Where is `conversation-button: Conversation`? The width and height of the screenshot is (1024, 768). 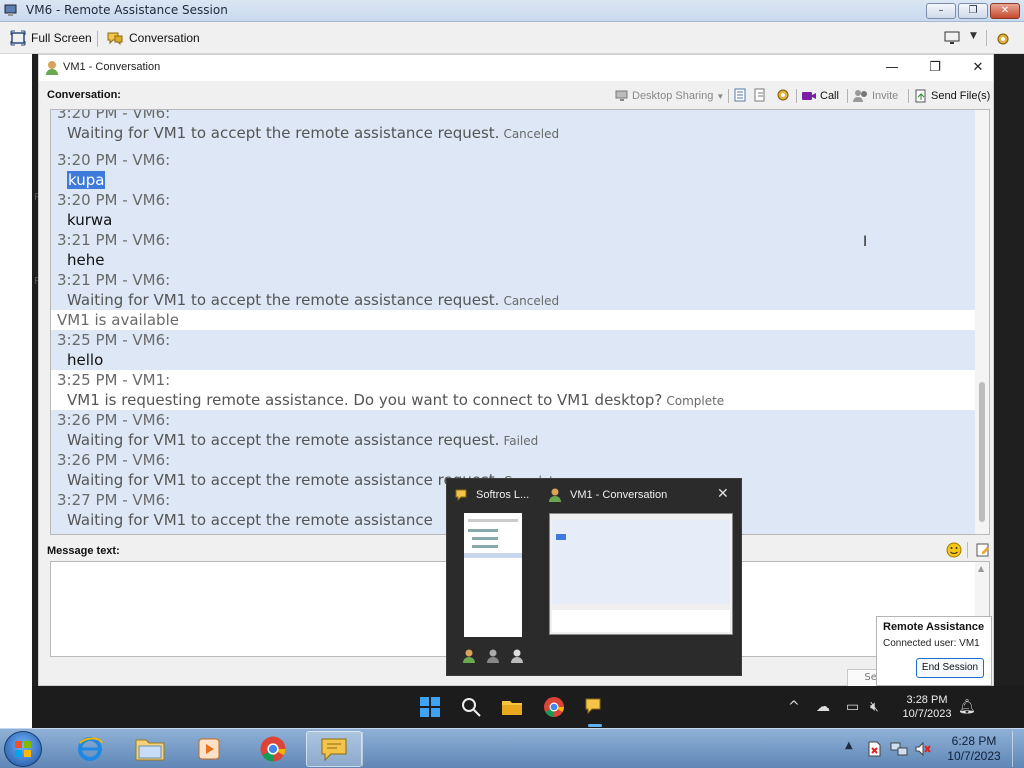
conversation-button: Conversation is located at coordinates (153, 38).